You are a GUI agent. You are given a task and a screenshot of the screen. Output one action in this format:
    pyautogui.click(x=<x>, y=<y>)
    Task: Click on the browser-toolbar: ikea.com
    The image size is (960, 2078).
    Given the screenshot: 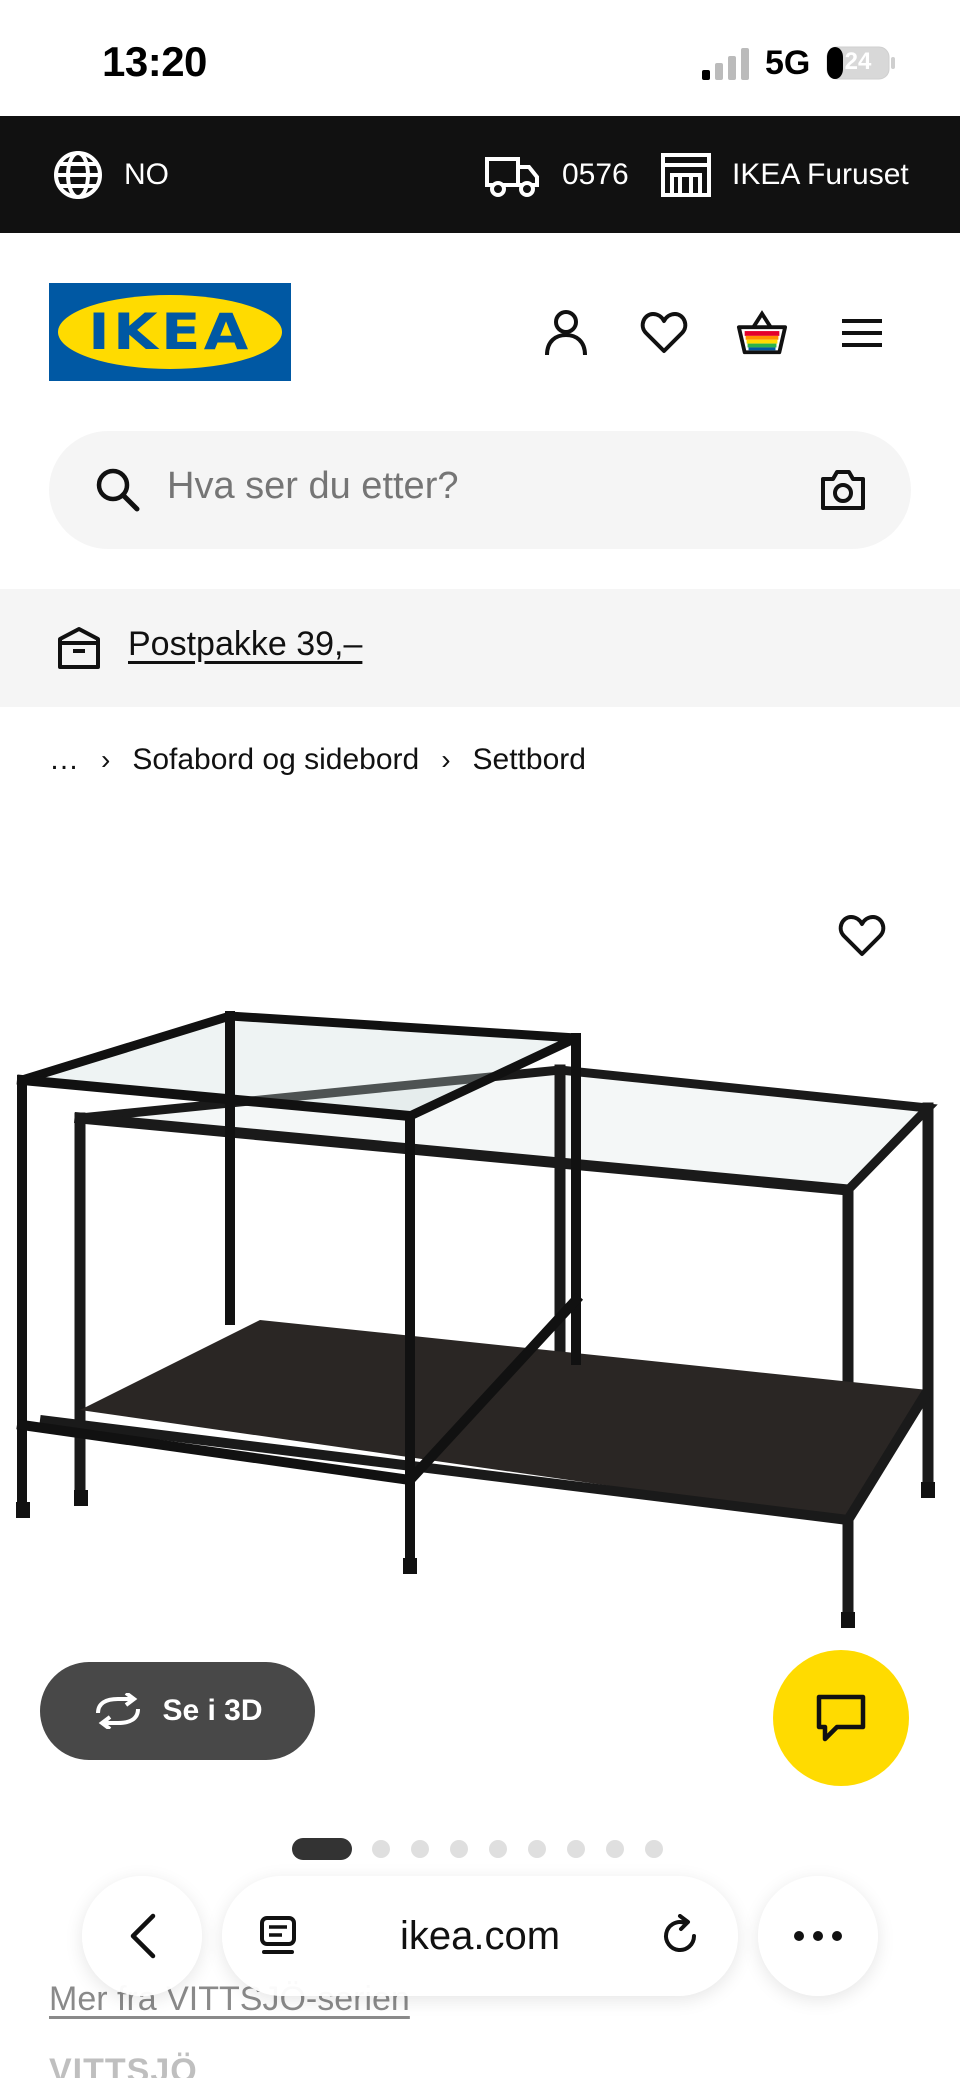 What is the action you would take?
    pyautogui.click(x=480, y=1941)
    